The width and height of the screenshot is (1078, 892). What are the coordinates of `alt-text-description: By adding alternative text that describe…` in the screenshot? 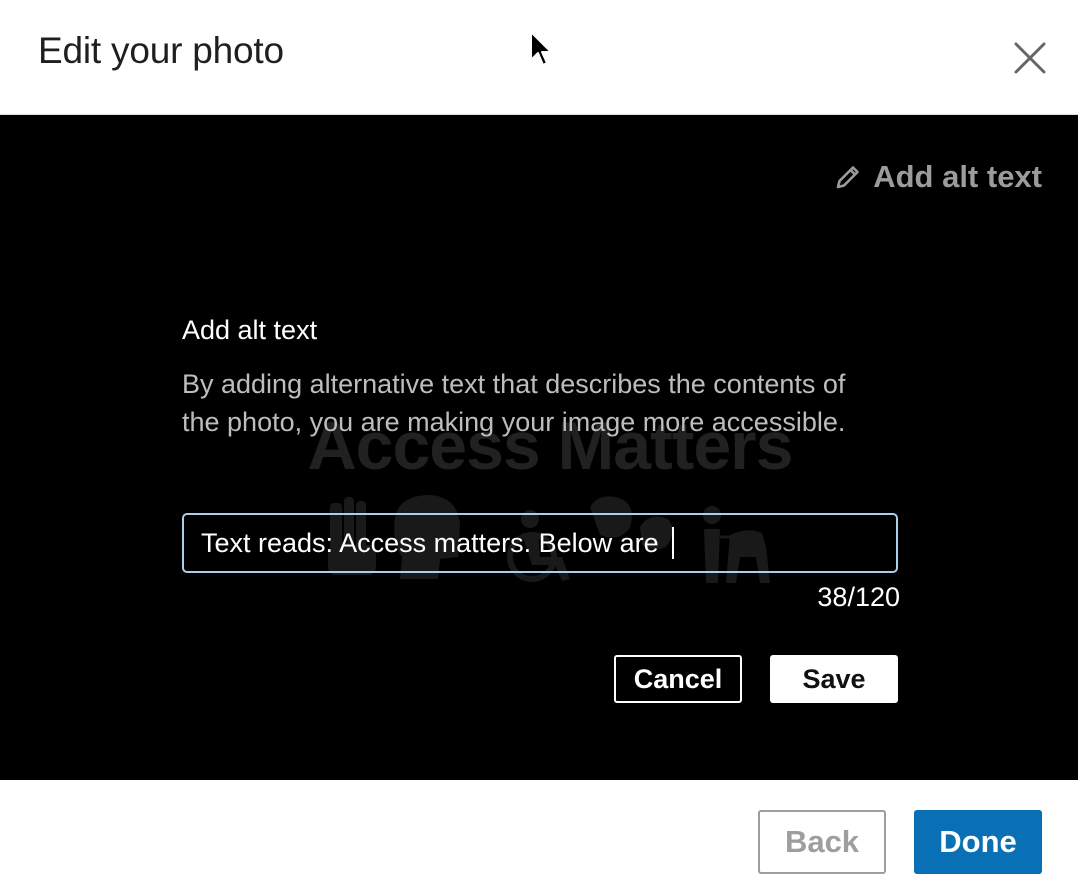 It's located at (514, 403).